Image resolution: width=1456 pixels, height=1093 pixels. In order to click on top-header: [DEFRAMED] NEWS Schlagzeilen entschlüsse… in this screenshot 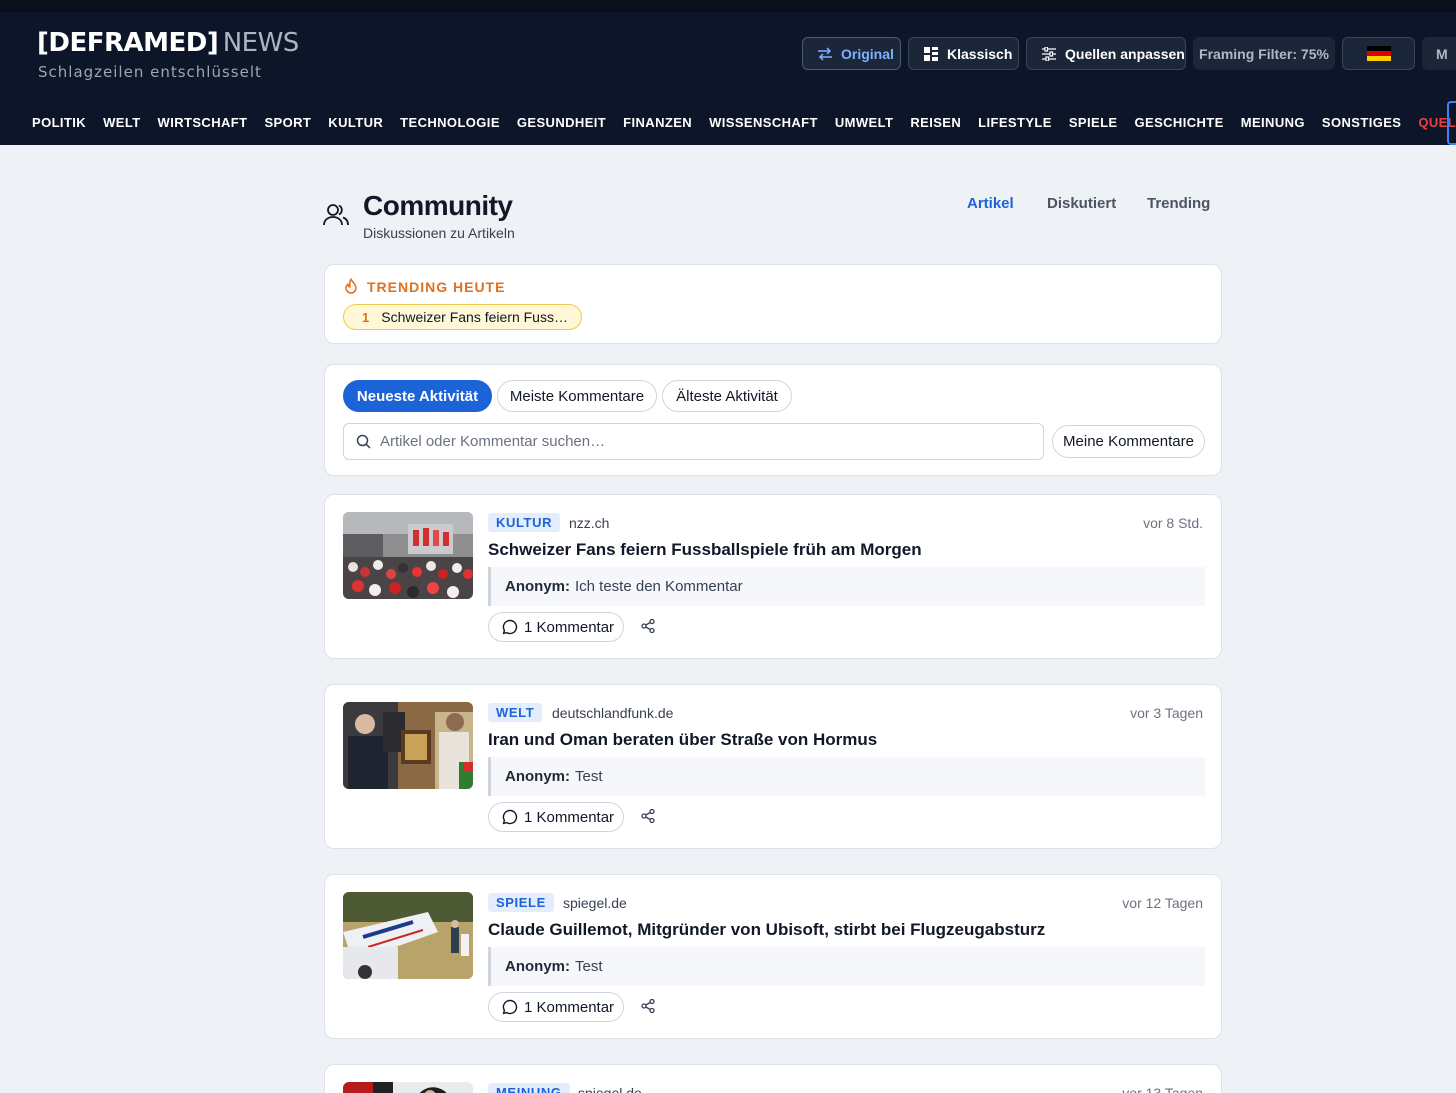, I will do `click(728, 72)`.